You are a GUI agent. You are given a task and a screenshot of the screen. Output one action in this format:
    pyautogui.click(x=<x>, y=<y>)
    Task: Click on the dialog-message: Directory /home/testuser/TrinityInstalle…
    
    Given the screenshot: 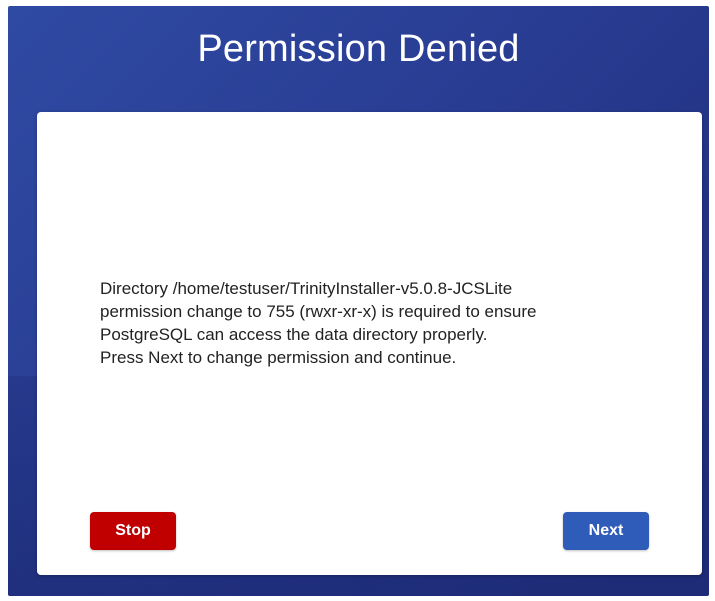 What is the action you would take?
    pyautogui.click(x=380, y=323)
    